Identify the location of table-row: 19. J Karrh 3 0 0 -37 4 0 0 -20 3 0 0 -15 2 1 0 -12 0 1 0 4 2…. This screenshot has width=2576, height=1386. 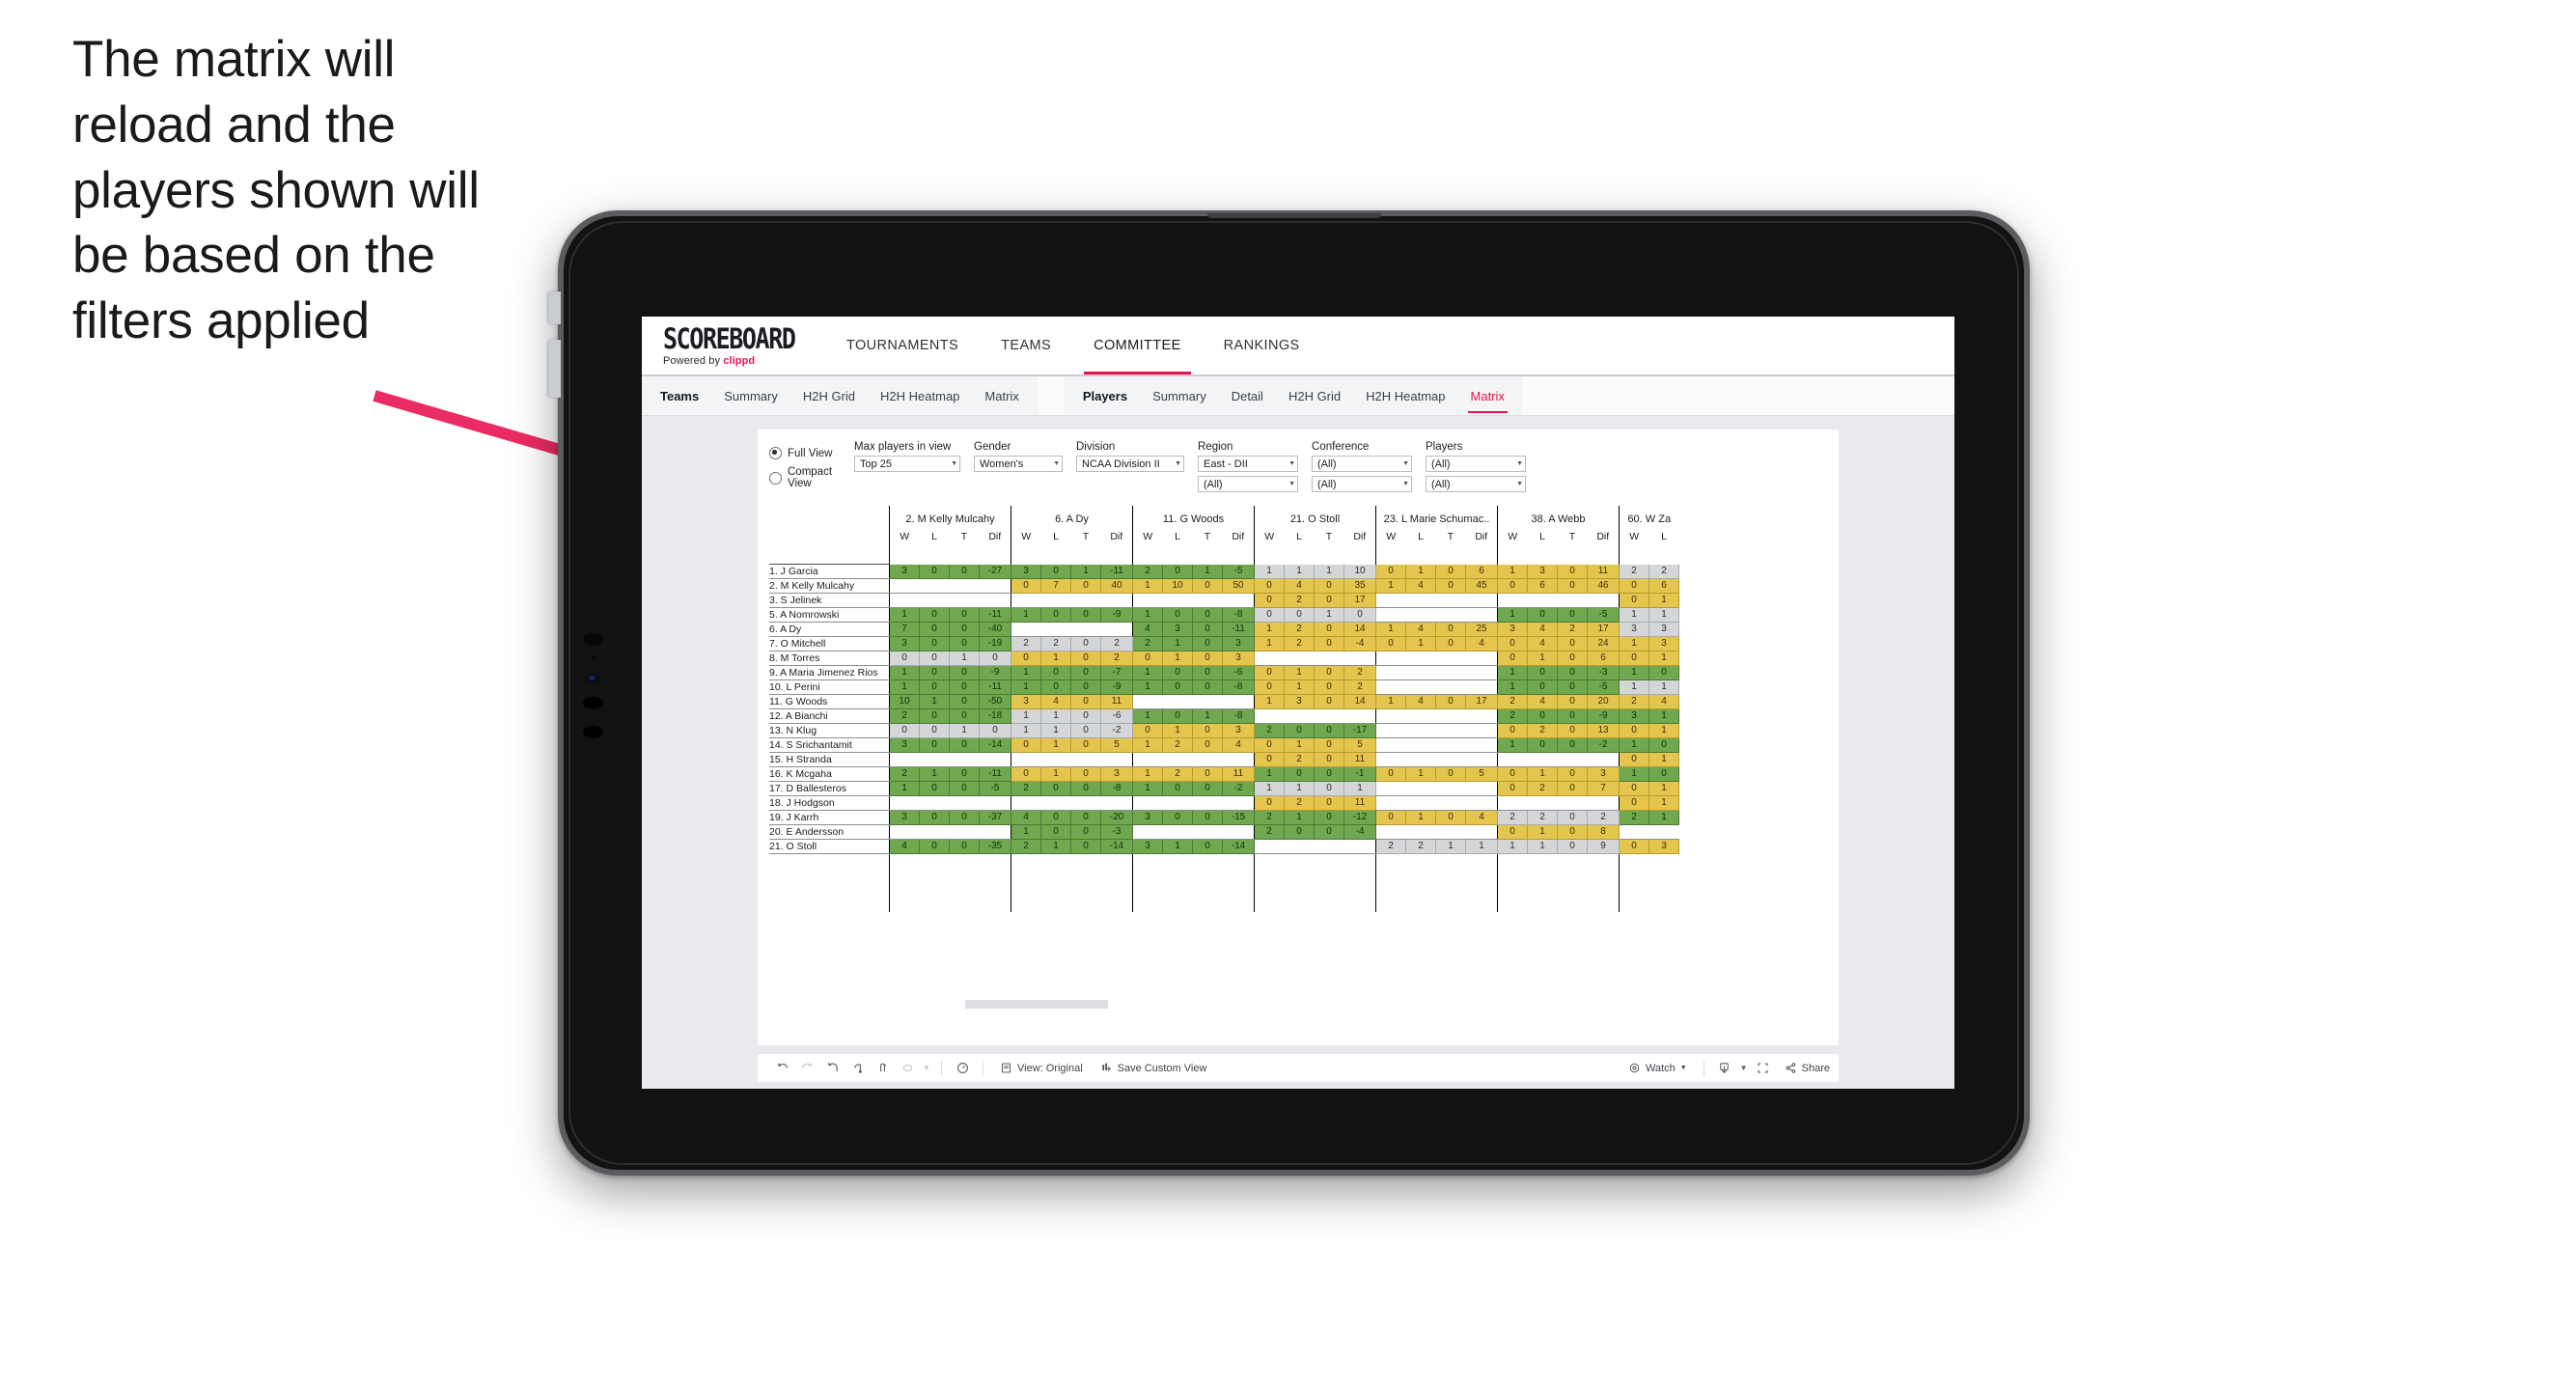
(1224, 818).